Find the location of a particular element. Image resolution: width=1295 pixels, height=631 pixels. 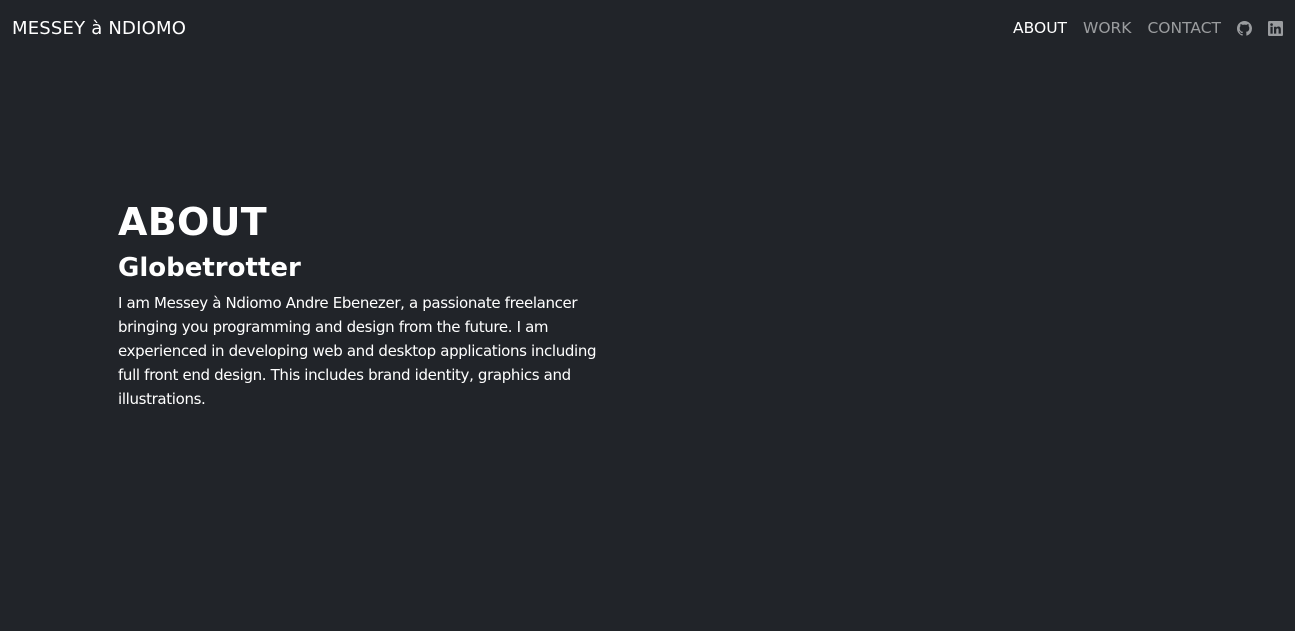

brand-link: MESSEY à NDIOMO is located at coordinates (99, 28).